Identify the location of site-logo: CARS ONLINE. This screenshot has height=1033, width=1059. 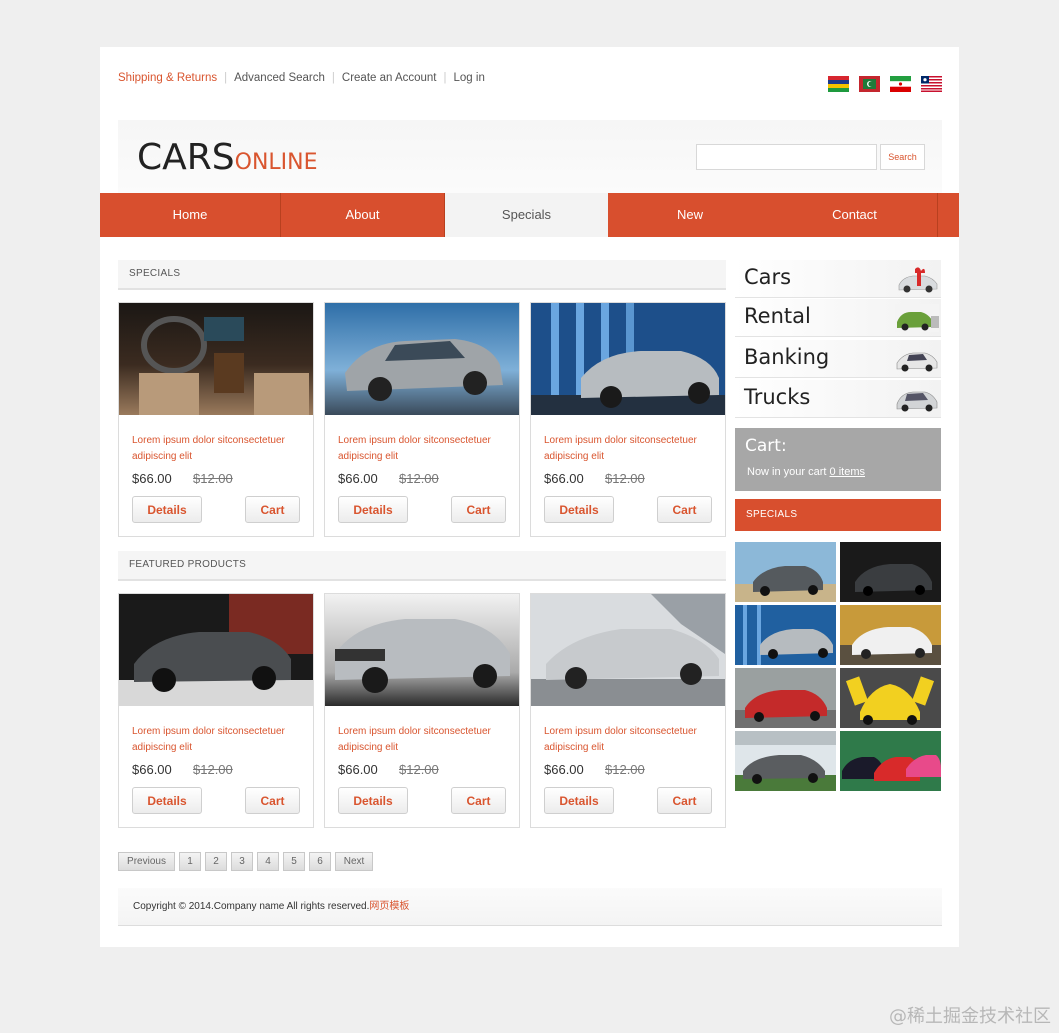
(227, 158).